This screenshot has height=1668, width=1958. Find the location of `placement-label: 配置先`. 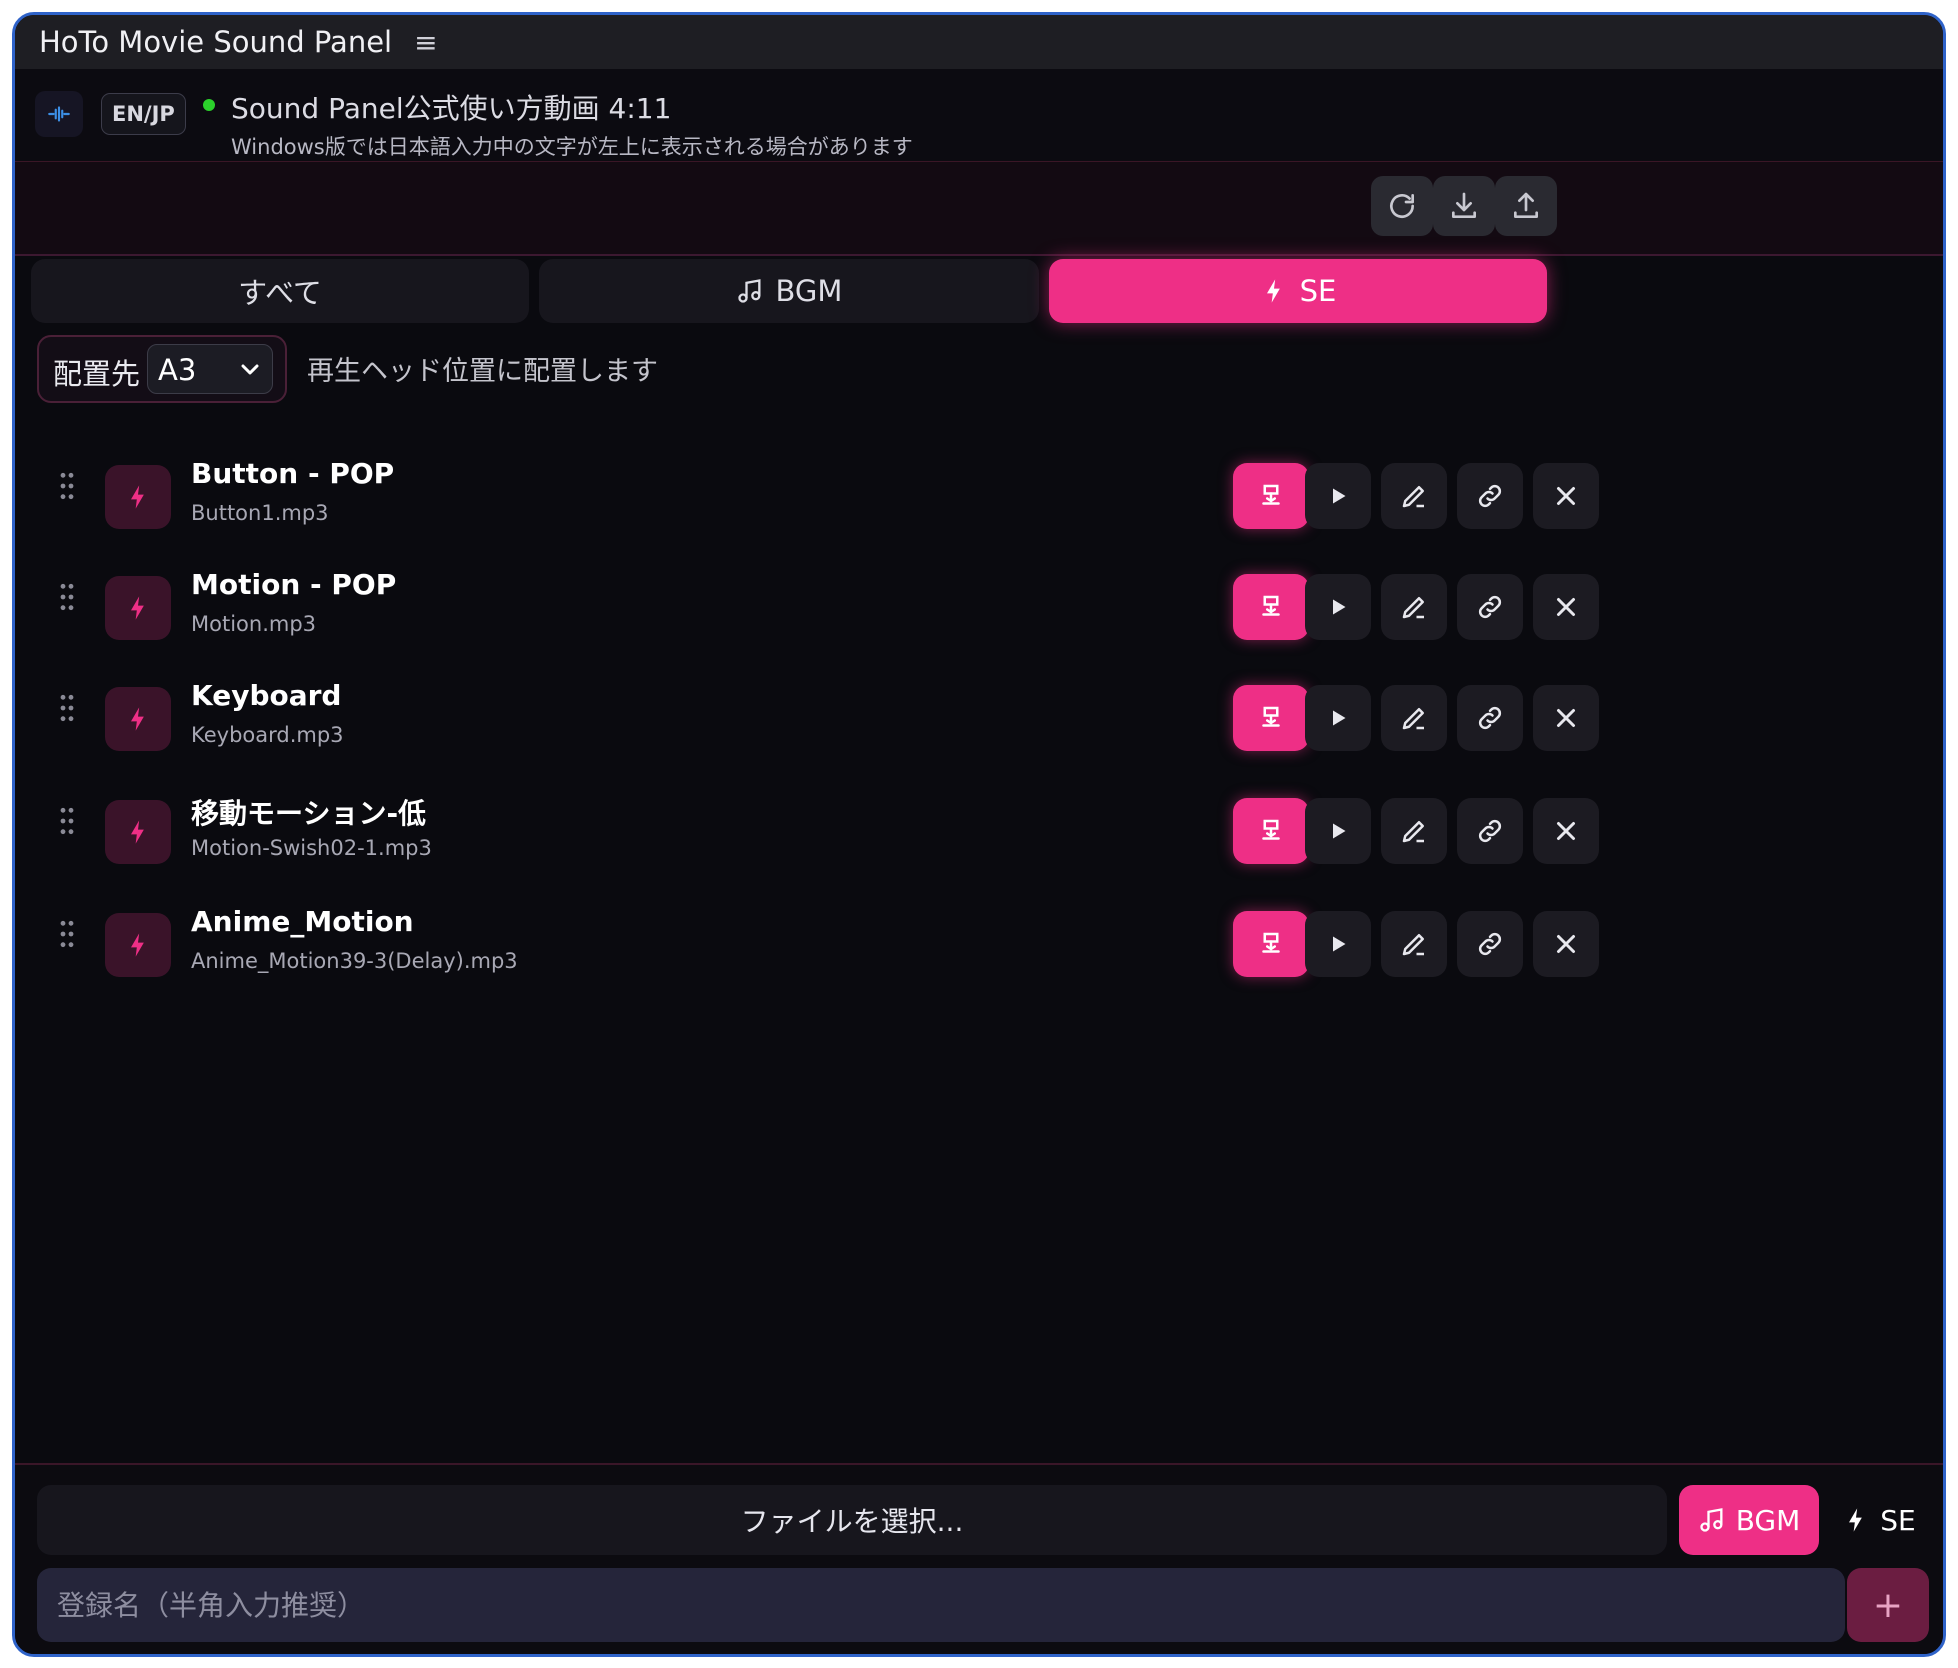

placement-label: 配置先 is located at coordinates (97, 374).